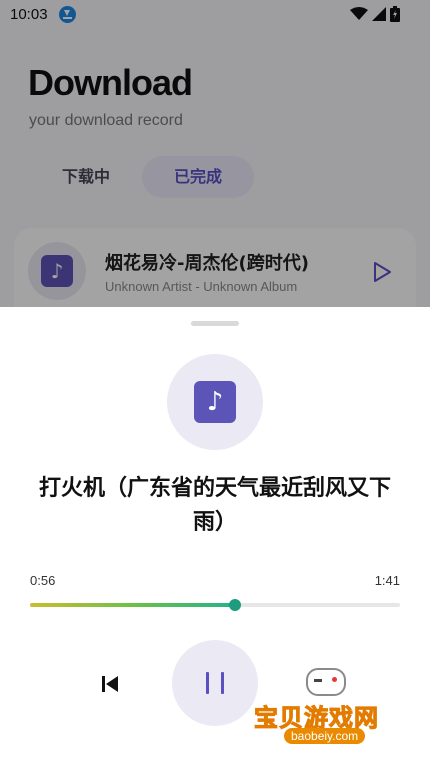 This screenshot has width=430, height=764. Describe the element at coordinates (234, 605) in the screenshot. I see `progress-thumb` at that location.